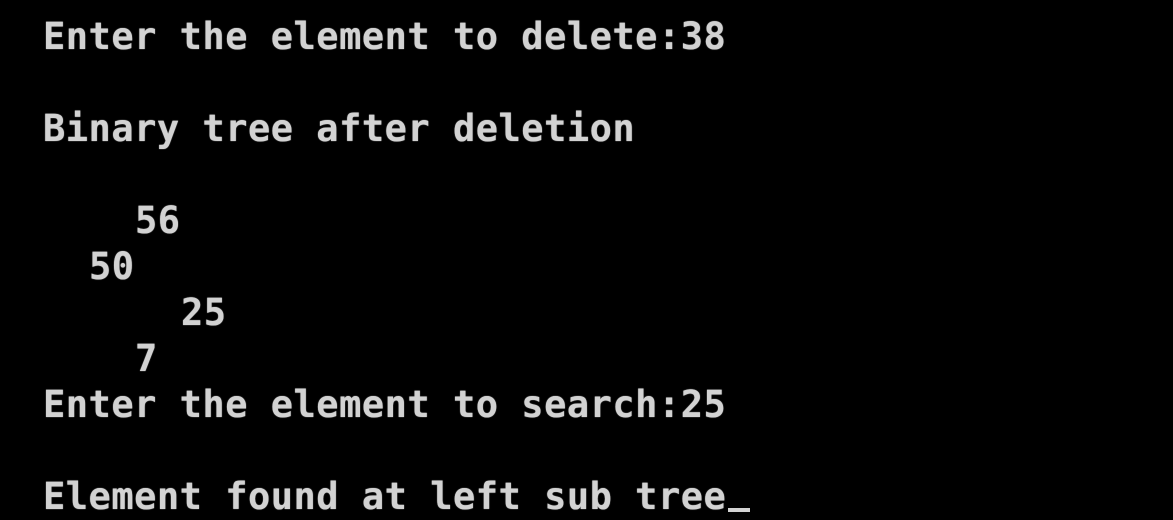  What do you see at coordinates (146, 358) in the screenshot?
I see `tree-node-7: 7` at bounding box center [146, 358].